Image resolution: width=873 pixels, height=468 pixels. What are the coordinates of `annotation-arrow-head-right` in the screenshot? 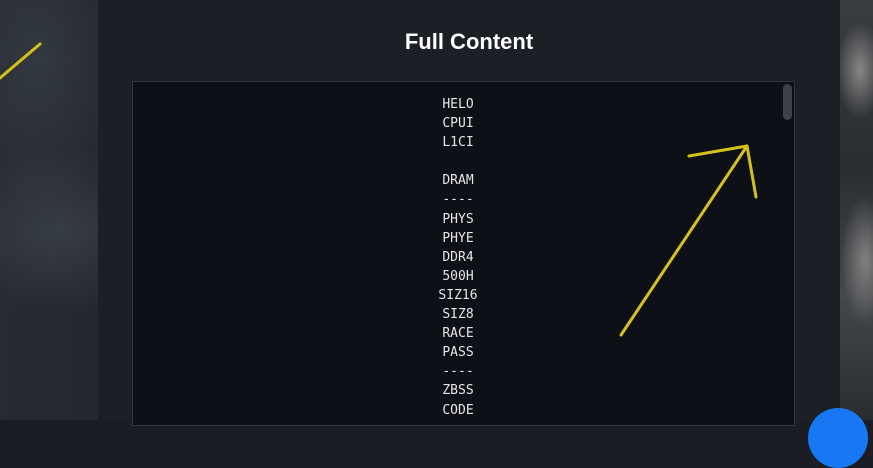 It's located at (751, 171).